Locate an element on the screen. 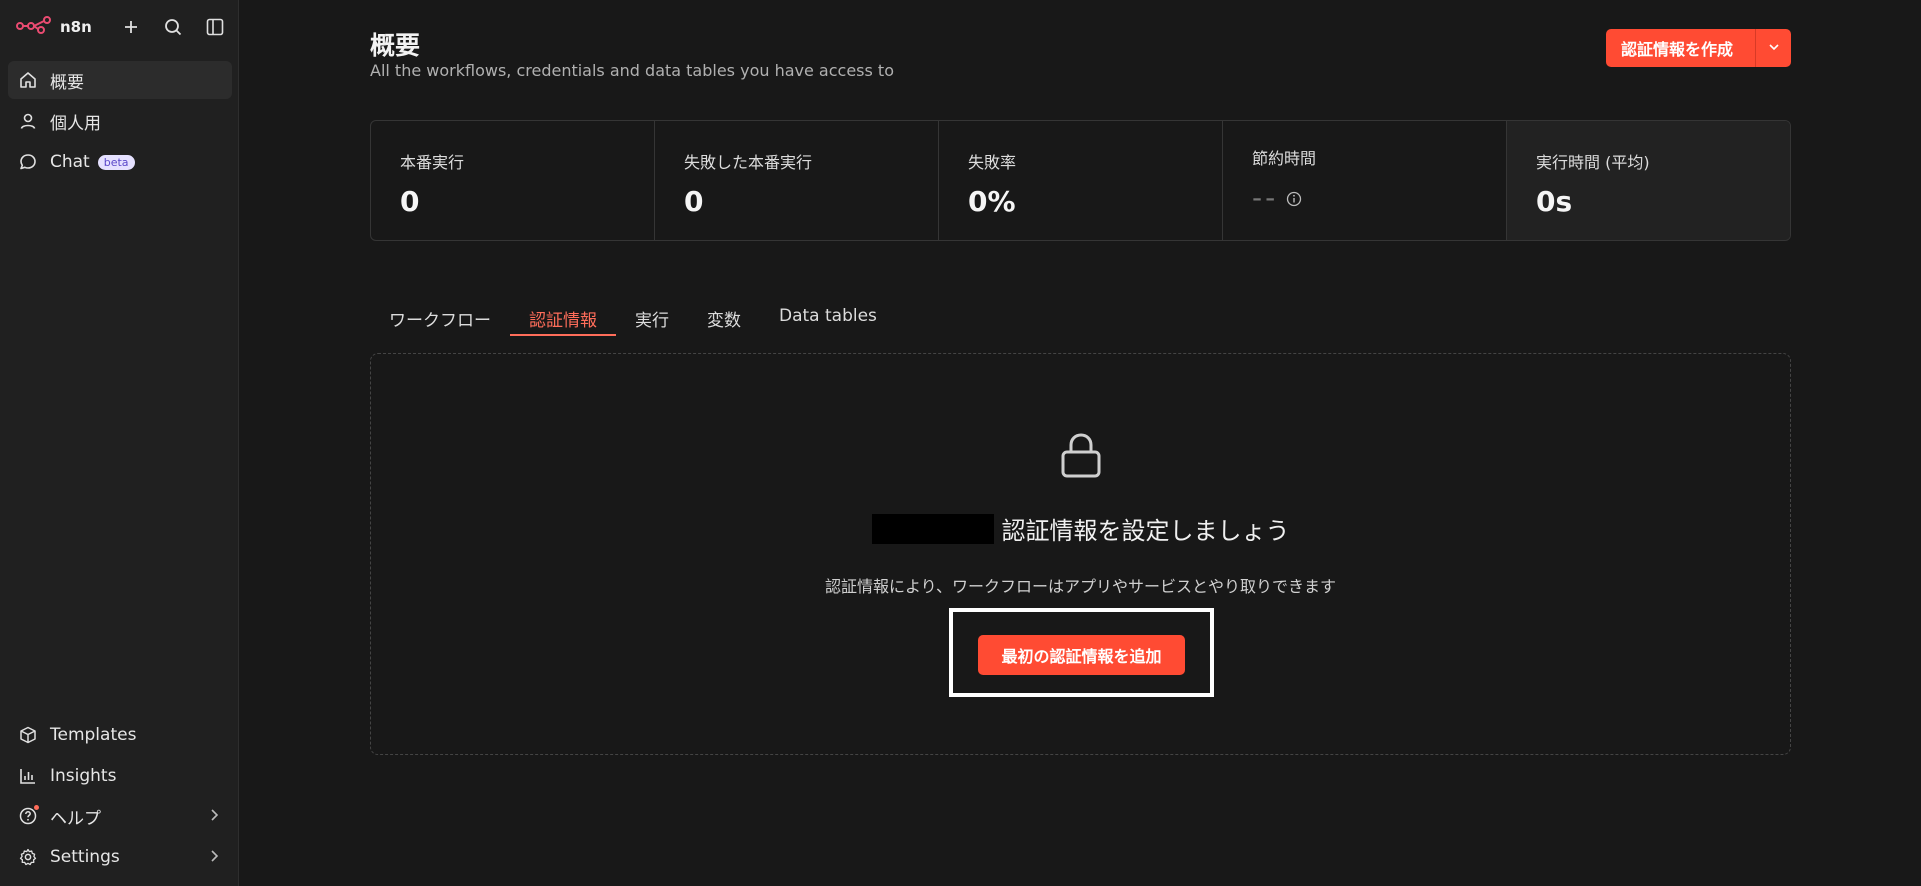  stat-label: 失敗した本番実行 is located at coordinates (748, 162).